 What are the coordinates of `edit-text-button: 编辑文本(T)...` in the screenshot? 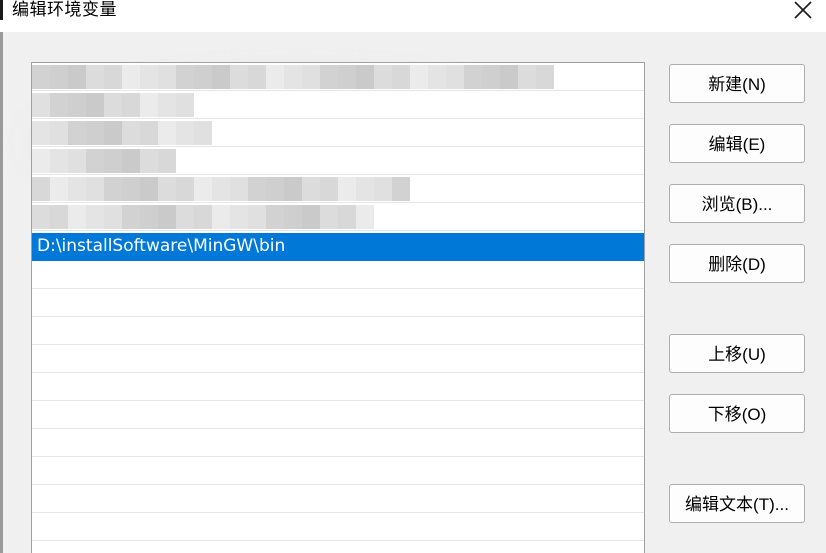 It's located at (737, 503).